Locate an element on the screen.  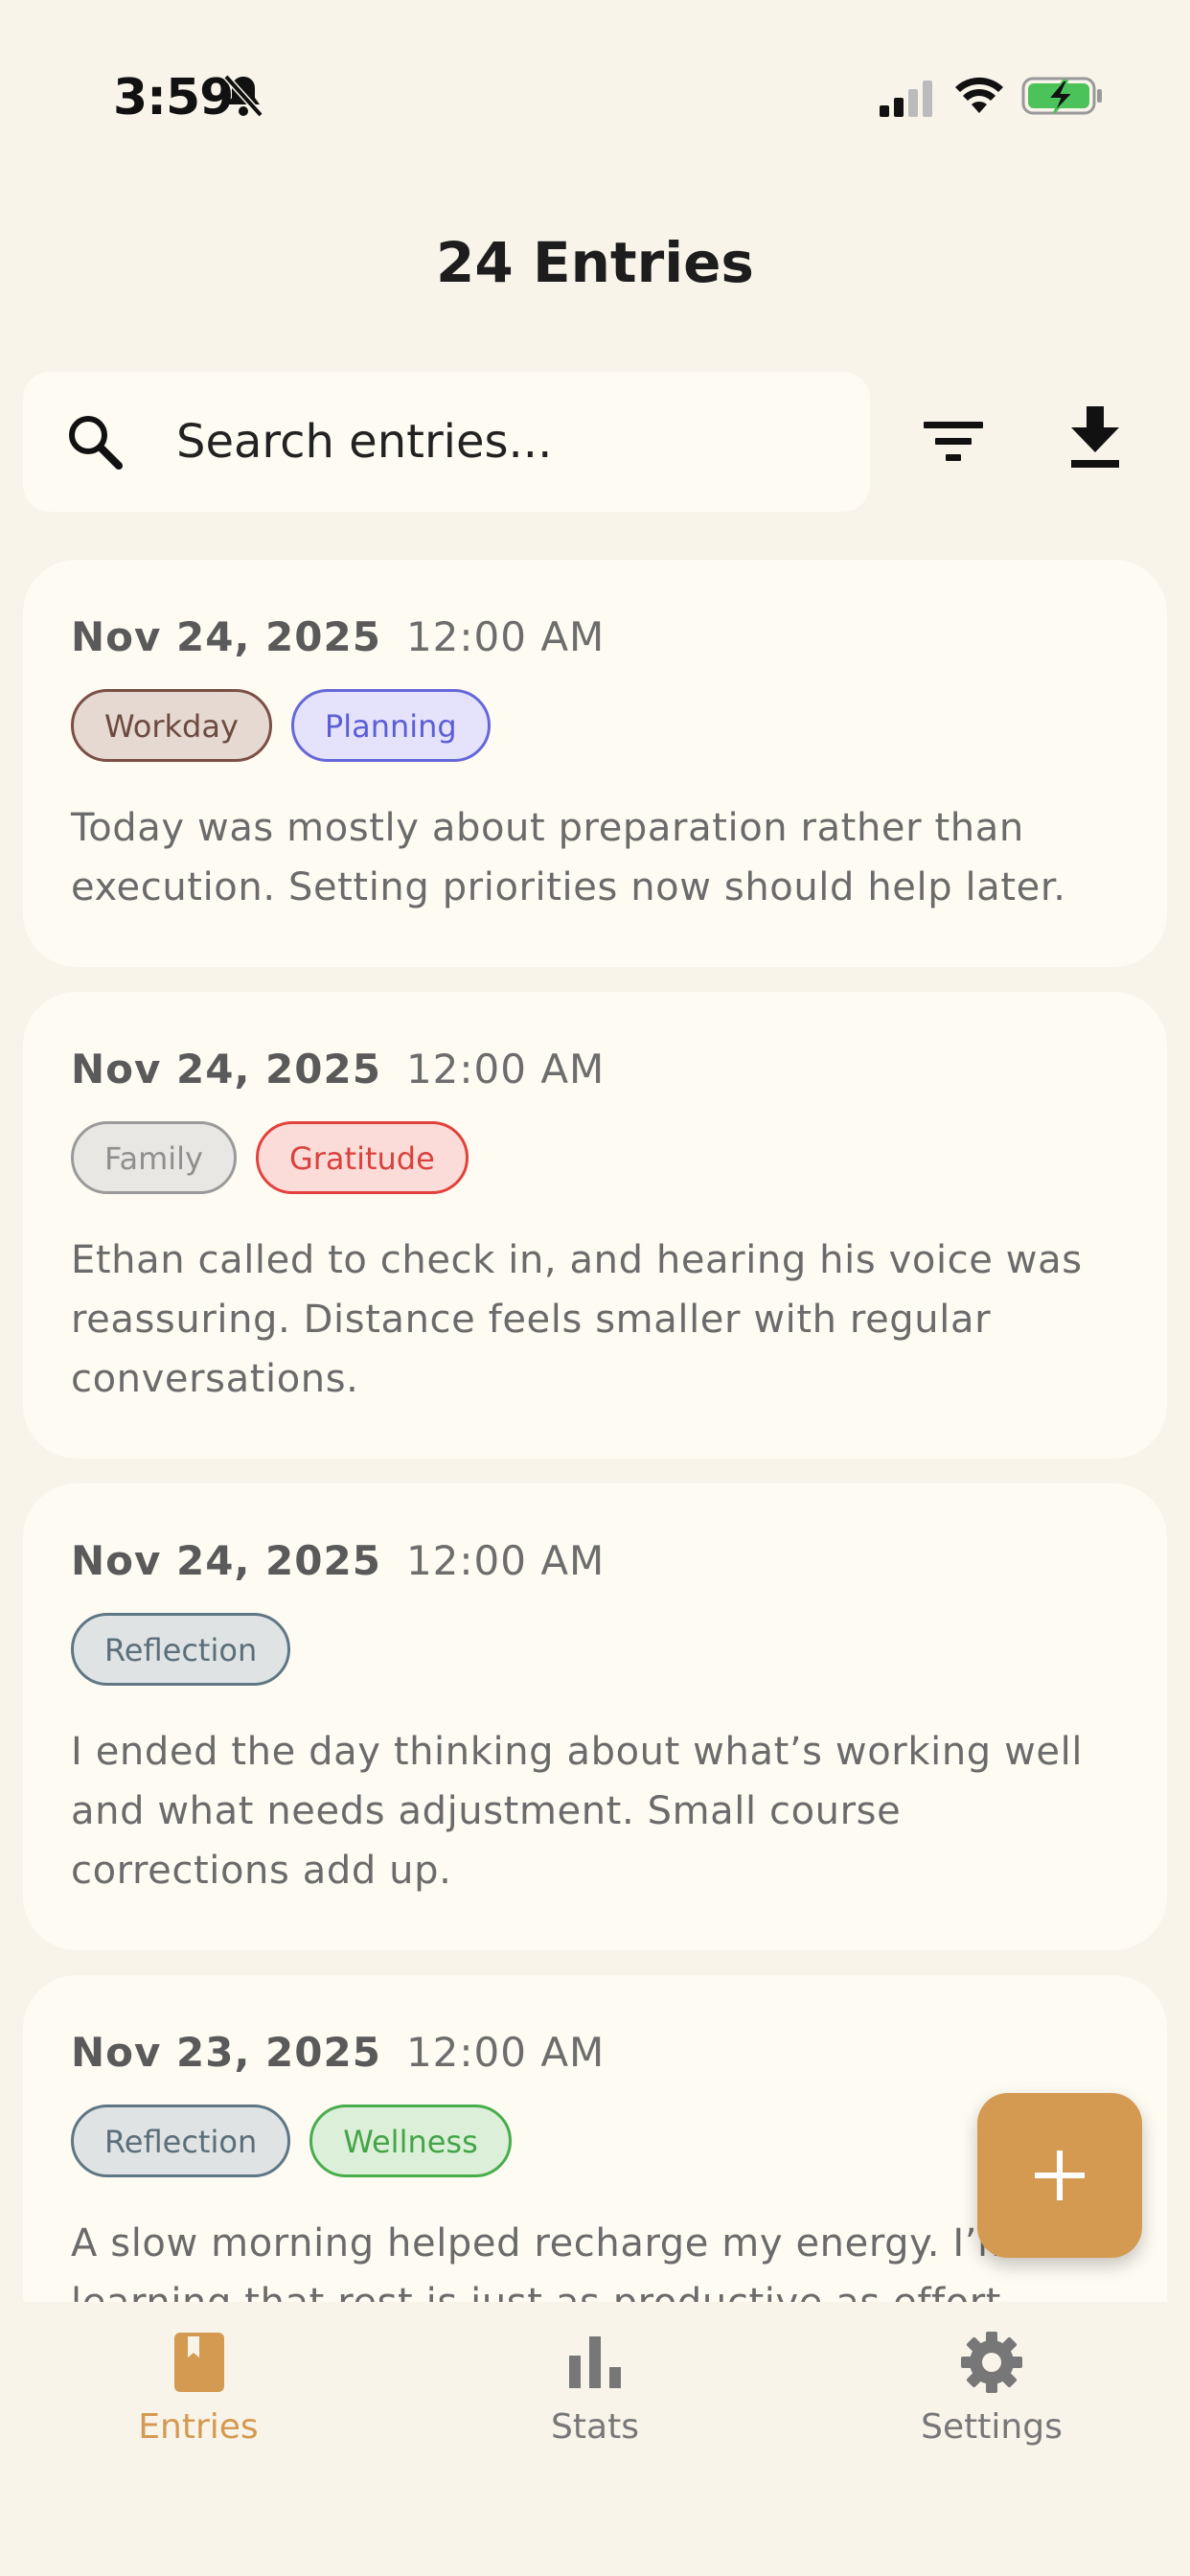
nav-label-entries: Entries is located at coordinates (199, 2427).